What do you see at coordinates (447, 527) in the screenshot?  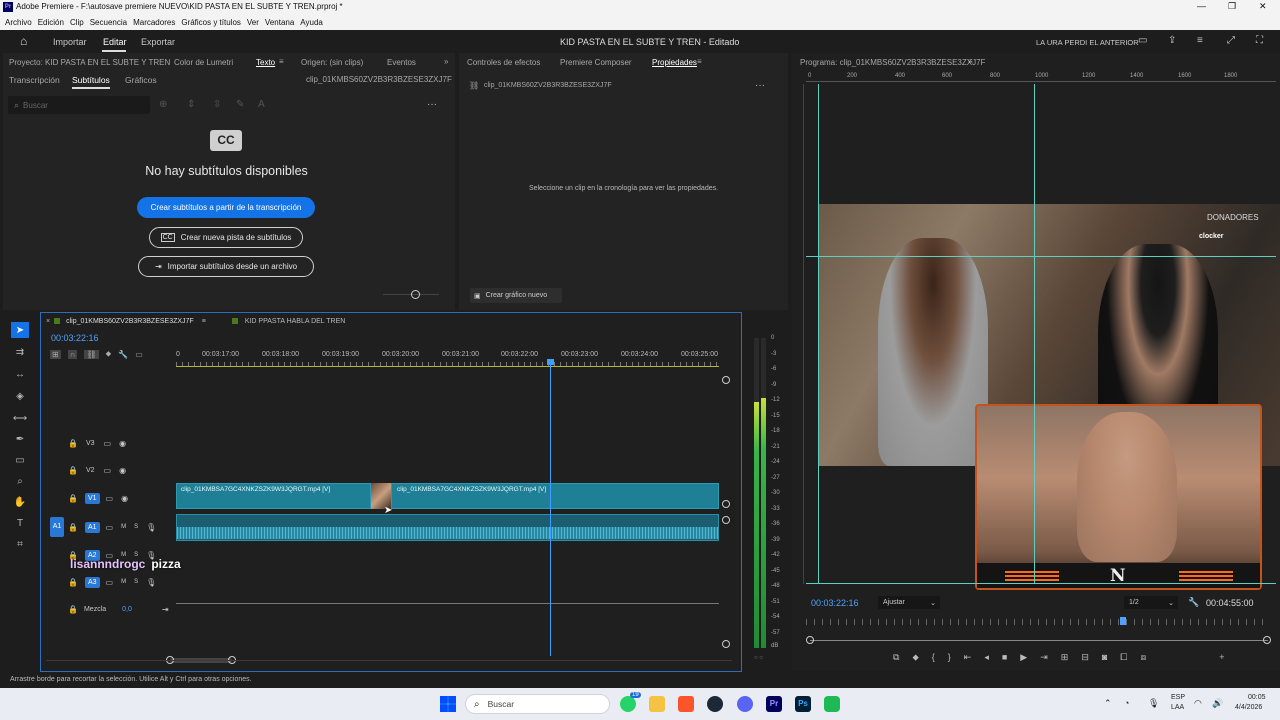 I see `audio-clip` at bounding box center [447, 527].